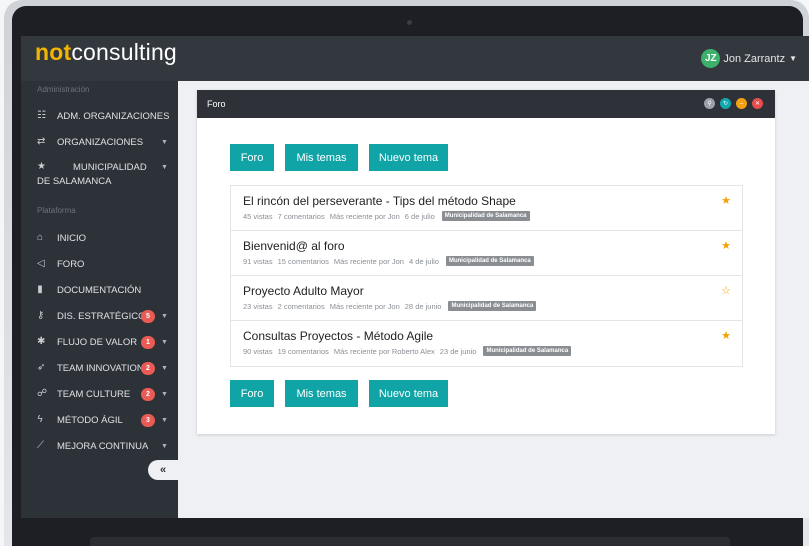 This screenshot has width=809, height=546. I want to click on topic-recent: Más reciente por Jon, so click(368, 261).